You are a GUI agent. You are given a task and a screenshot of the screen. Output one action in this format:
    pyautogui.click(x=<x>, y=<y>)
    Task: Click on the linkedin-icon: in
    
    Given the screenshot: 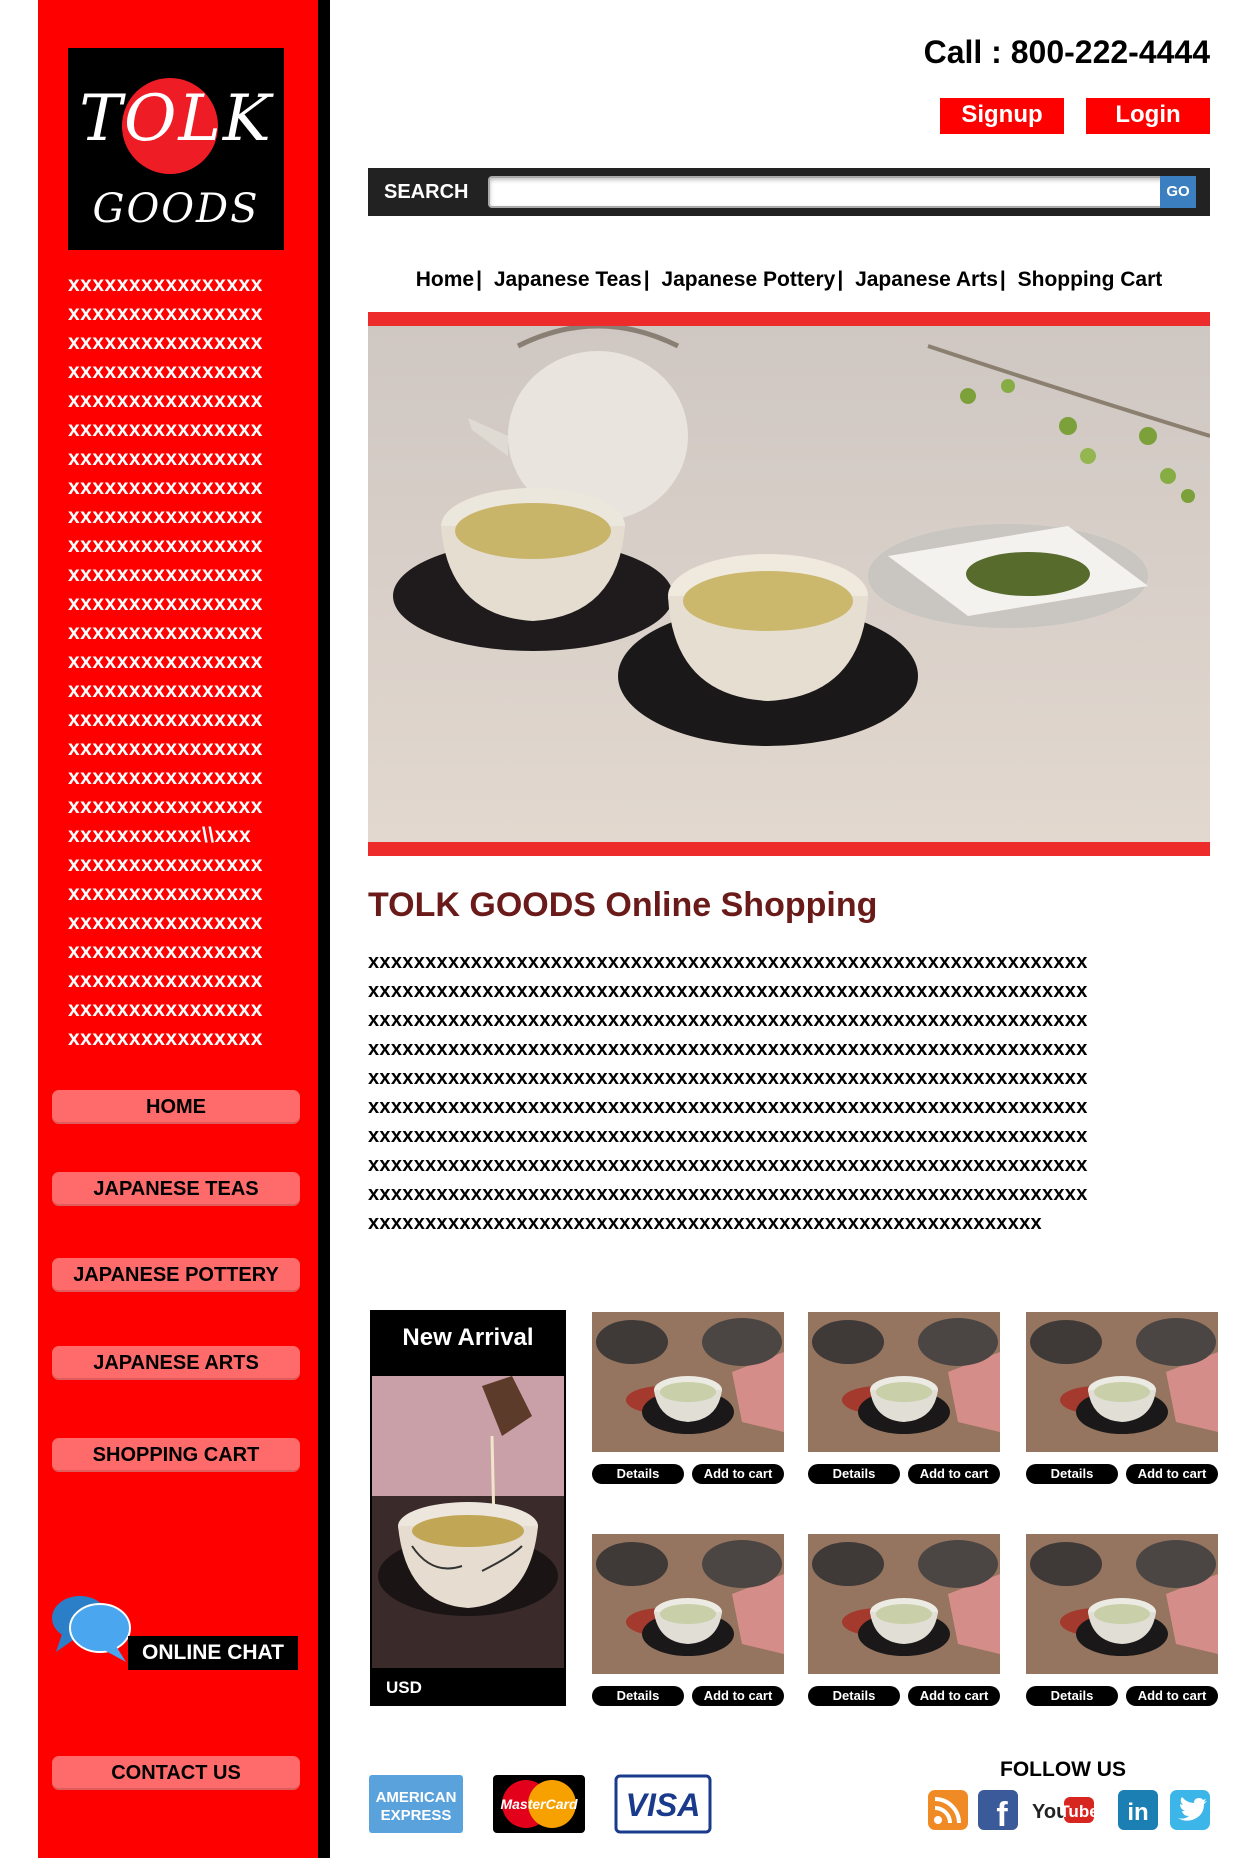 What is the action you would take?
    pyautogui.click(x=1138, y=1810)
    